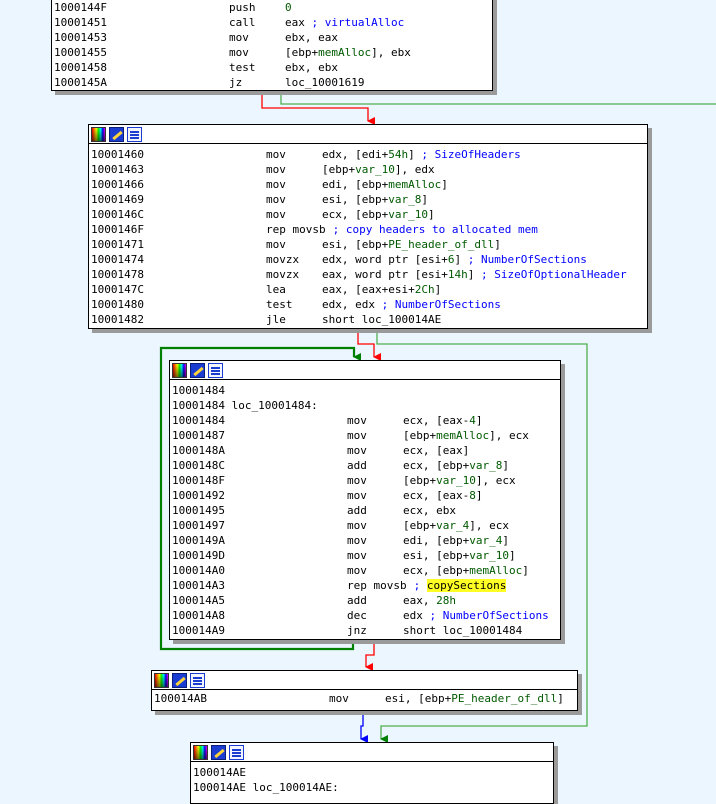  I want to click on line-address: 10001484, so click(198, 420).